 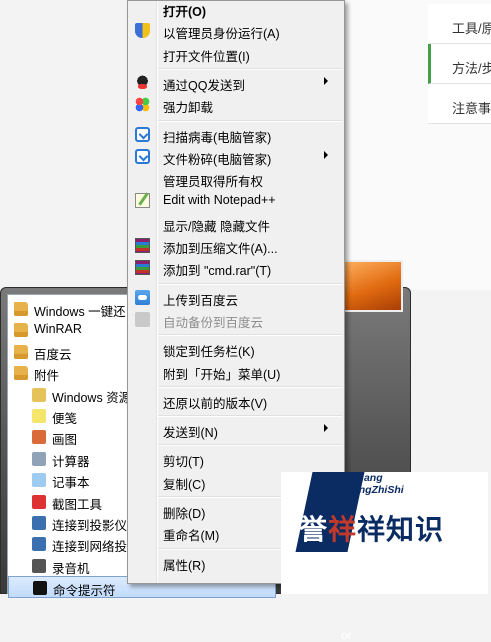 What do you see at coordinates (71, 461) in the screenshot?
I see `start-menu-item-label: 计算器` at bounding box center [71, 461].